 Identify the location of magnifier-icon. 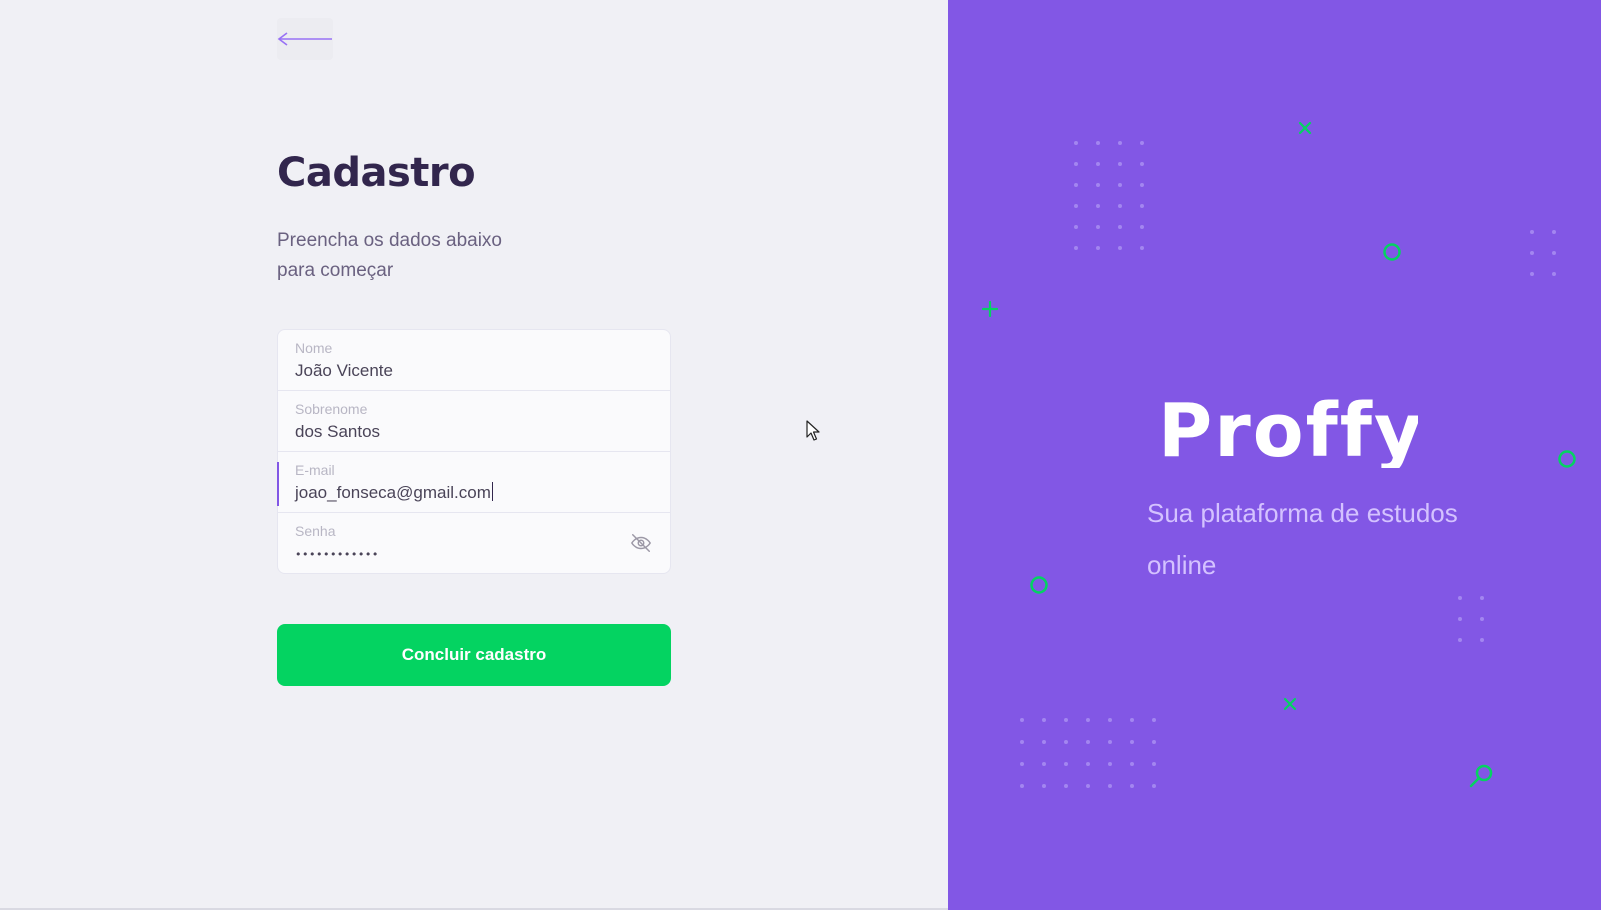
(1481, 776).